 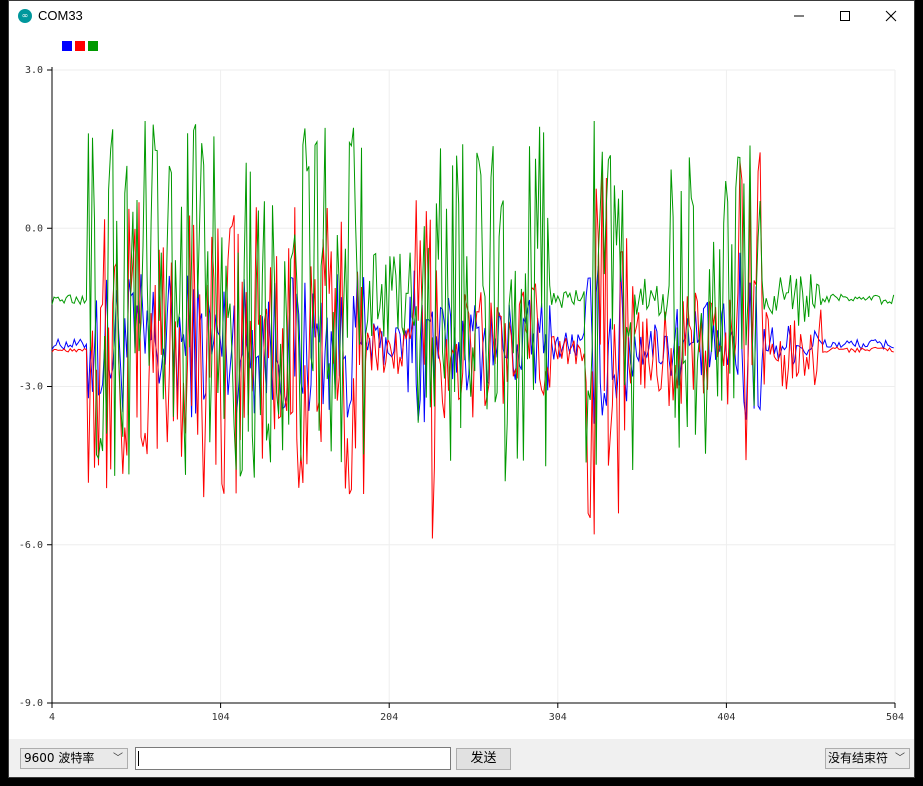 What do you see at coordinates (895, 717) in the screenshot?
I see `x-tick-label: 504` at bounding box center [895, 717].